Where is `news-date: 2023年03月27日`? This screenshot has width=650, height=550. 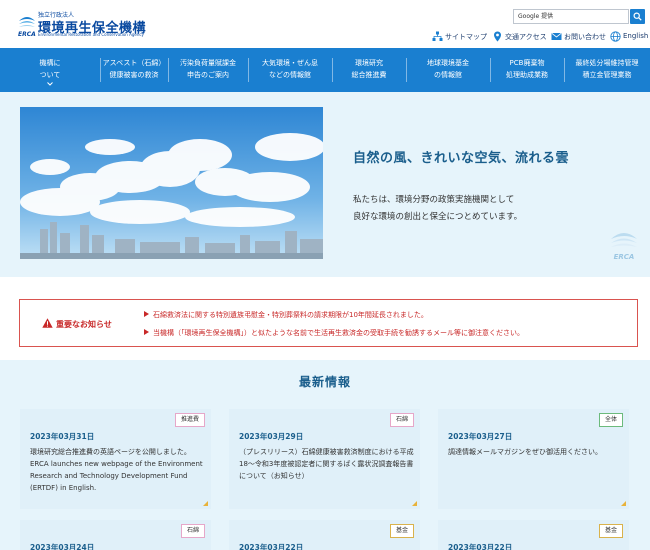
news-date: 2023年03月27日 is located at coordinates (480, 436).